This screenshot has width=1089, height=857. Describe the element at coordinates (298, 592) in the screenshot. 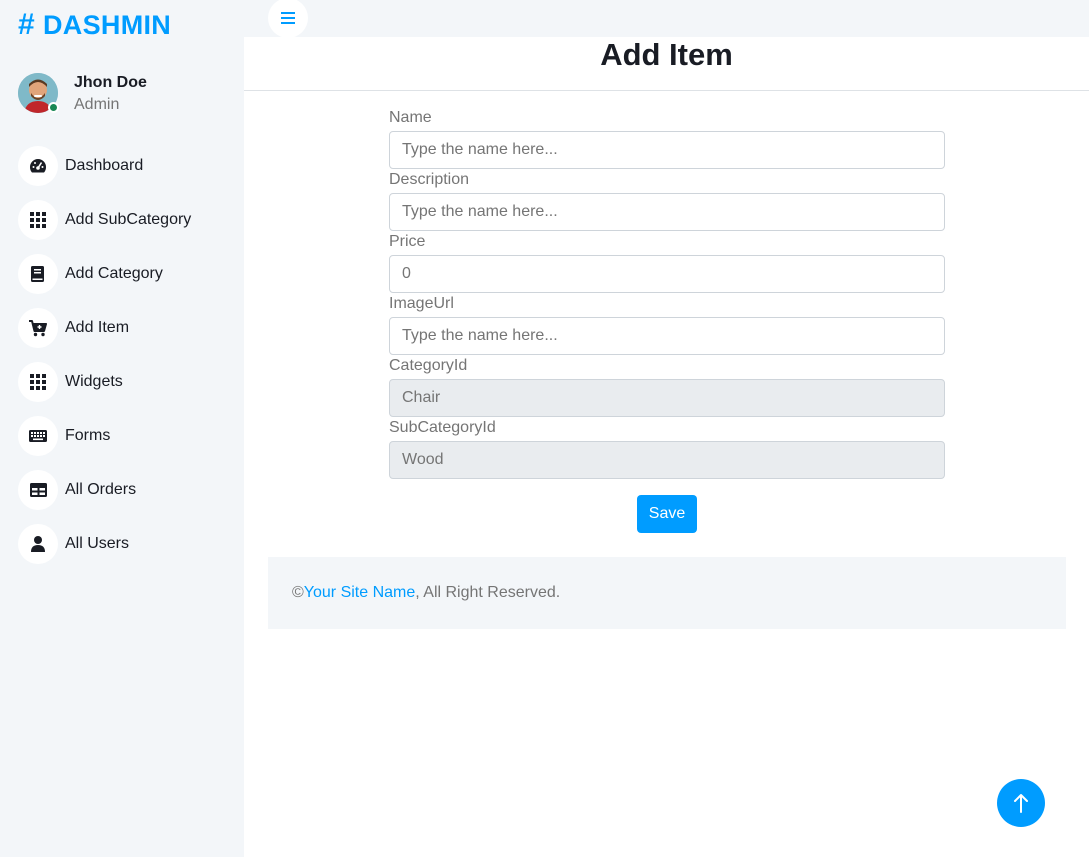

I see `footer-copyright-symbol: ©` at that location.